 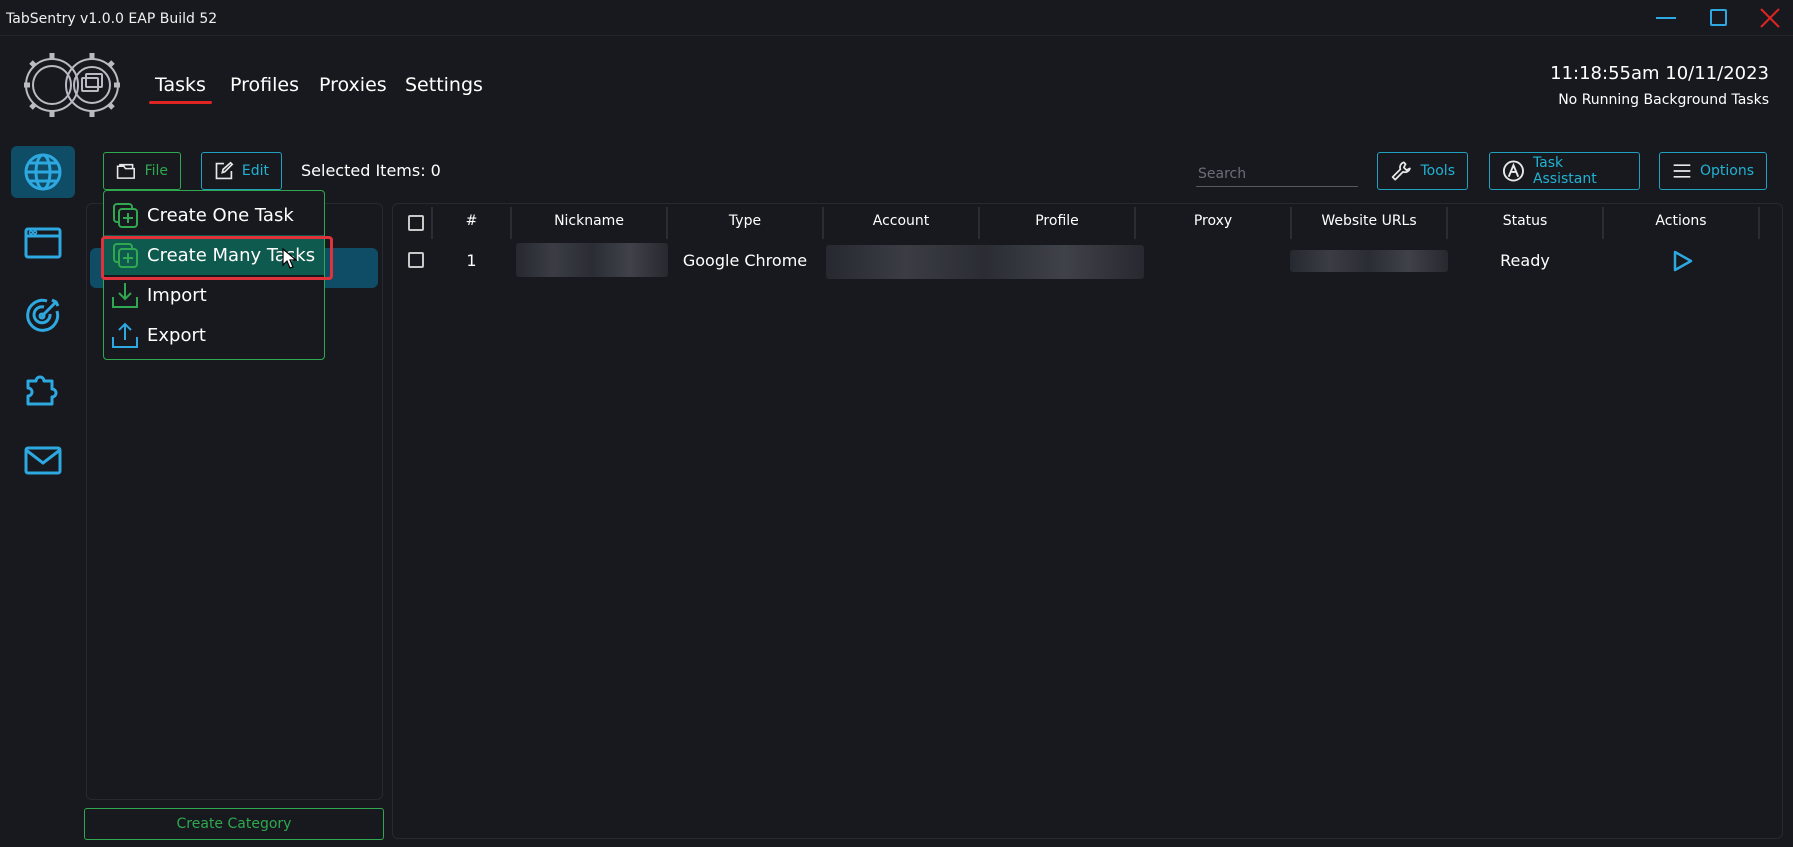 What do you see at coordinates (220, 215) in the screenshot?
I see `menu-item-label: Create One Task` at bounding box center [220, 215].